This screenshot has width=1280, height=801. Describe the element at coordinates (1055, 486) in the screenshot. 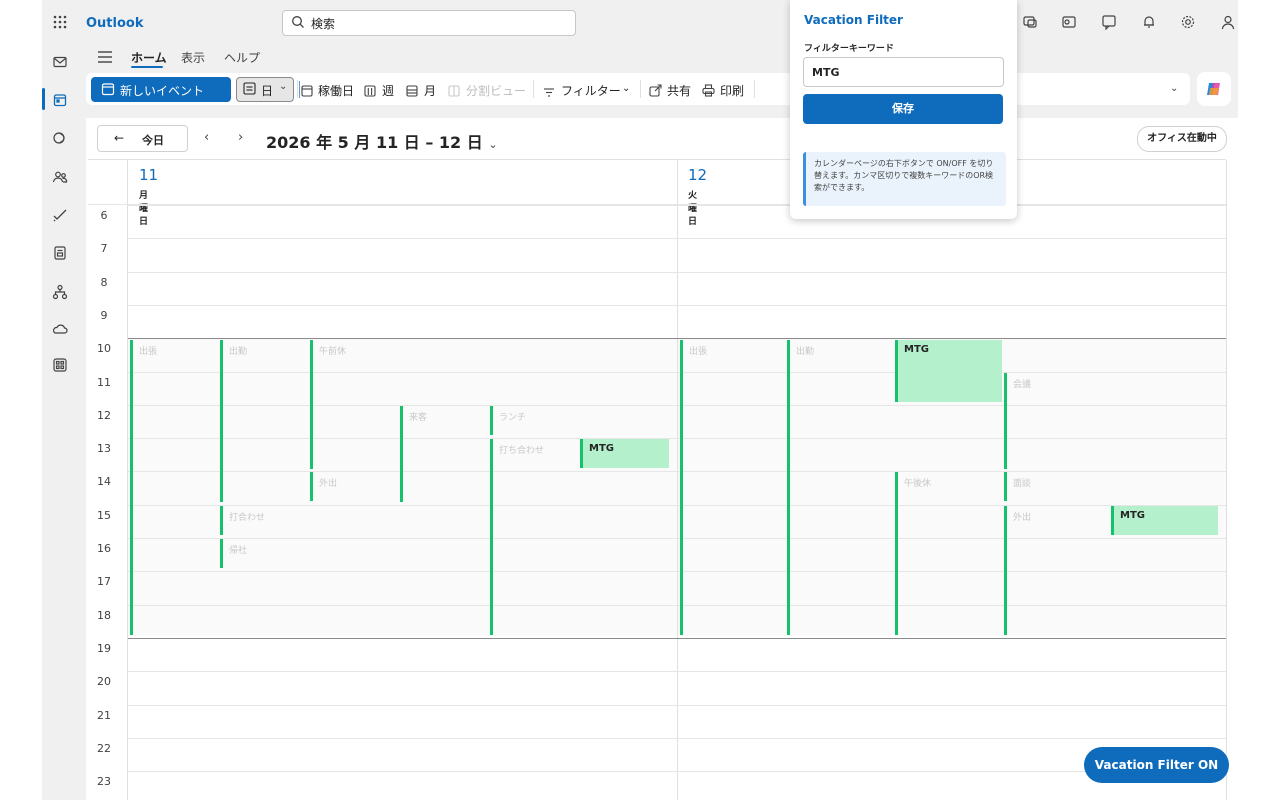

I see `event-dimmed: 面談` at that location.